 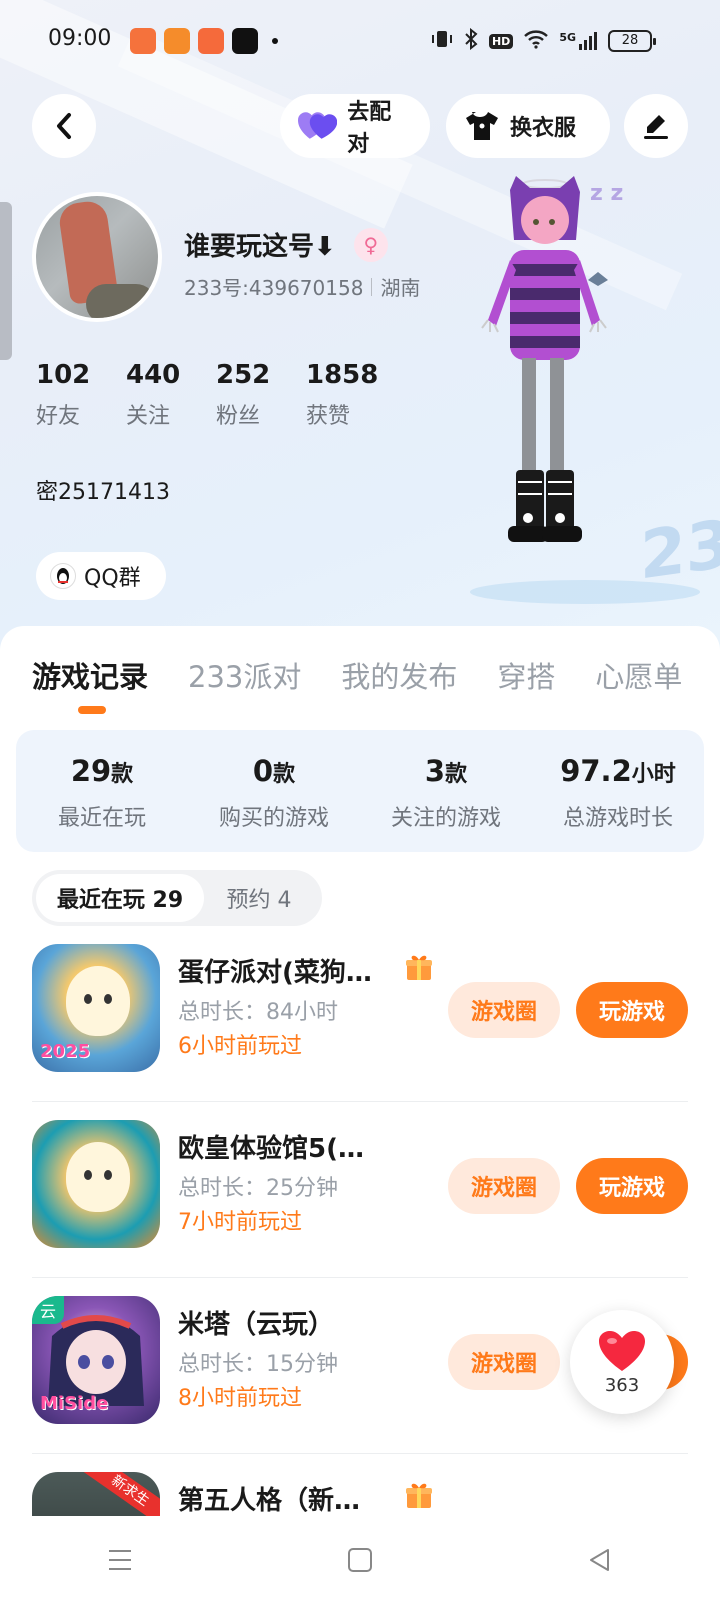 What do you see at coordinates (653, 774) in the screenshot?
I see `summary-unit: 小时` at bounding box center [653, 774].